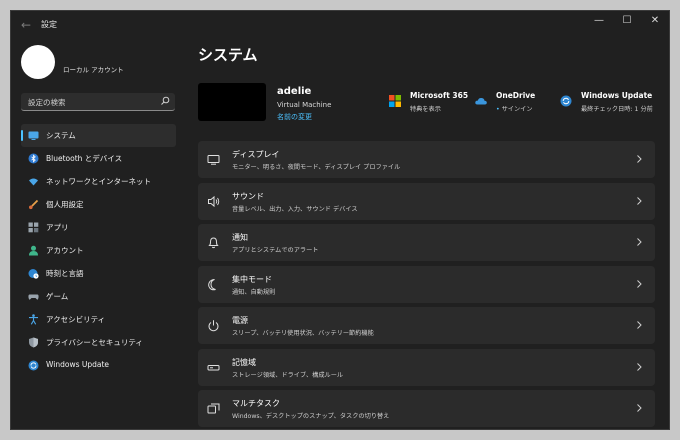 This screenshot has height=440, width=680. What do you see at coordinates (311, 416) in the screenshot?
I see `card-subtitle: Windows、デスクトップのスナップ、タスクの切り替え` at bounding box center [311, 416].